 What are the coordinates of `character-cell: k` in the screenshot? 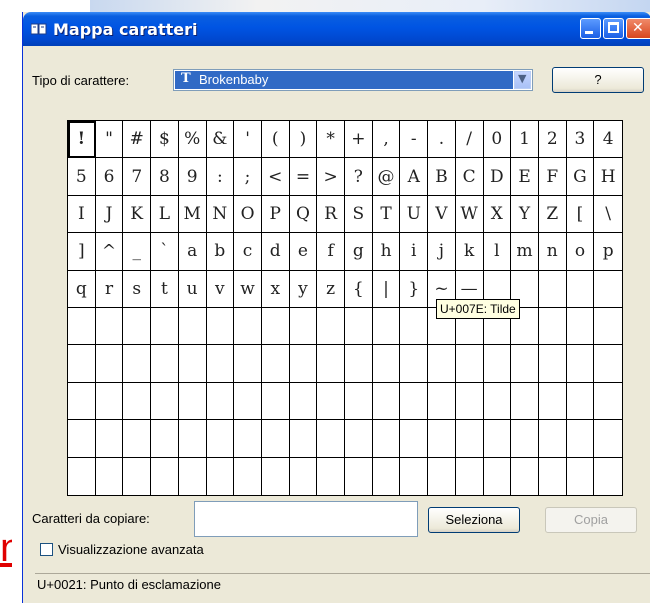 It's located at (469, 252).